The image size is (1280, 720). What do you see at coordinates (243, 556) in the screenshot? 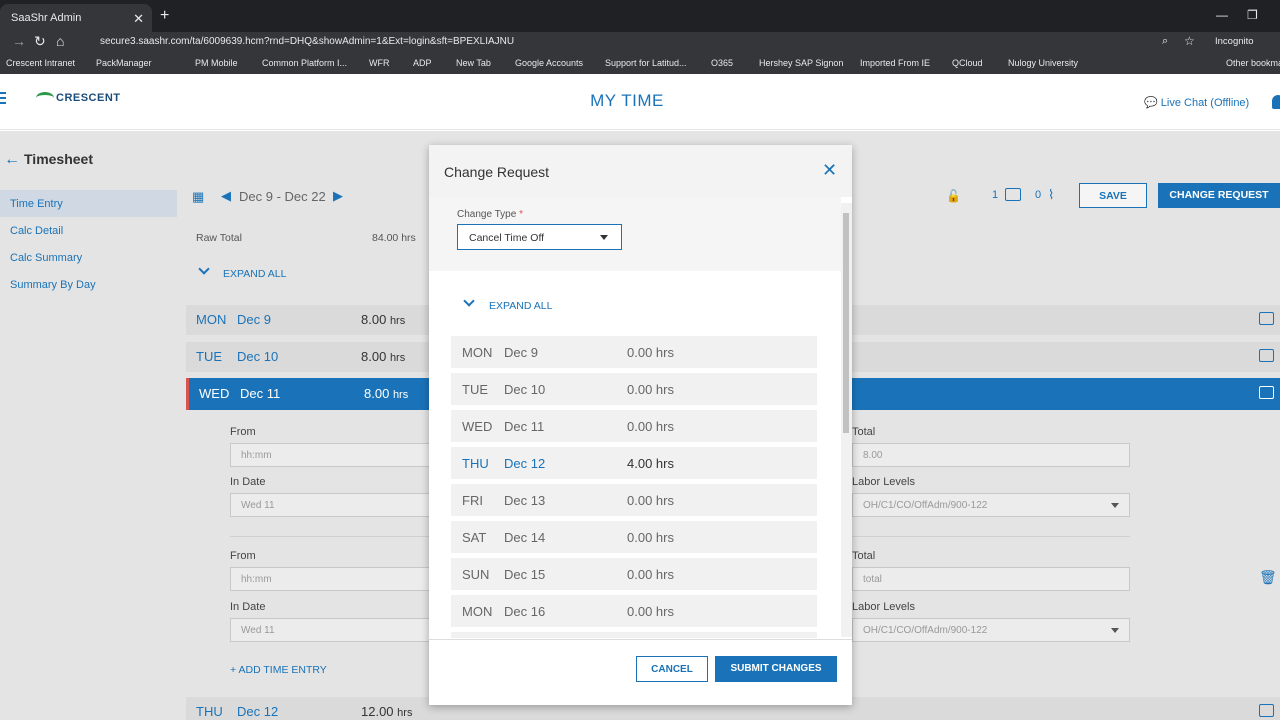
I see `from-label: From` at bounding box center [243, 556].